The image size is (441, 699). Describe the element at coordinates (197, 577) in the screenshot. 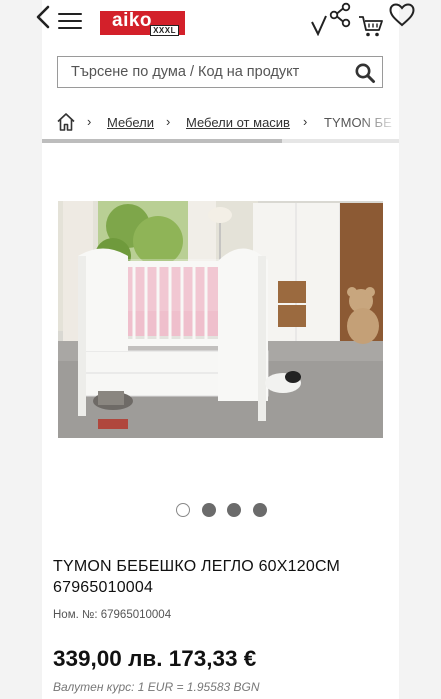

I see `product-title: TYMON БЕБЕШКО ЛЕГЛО 60Х120СМ 67965010004` at that location.